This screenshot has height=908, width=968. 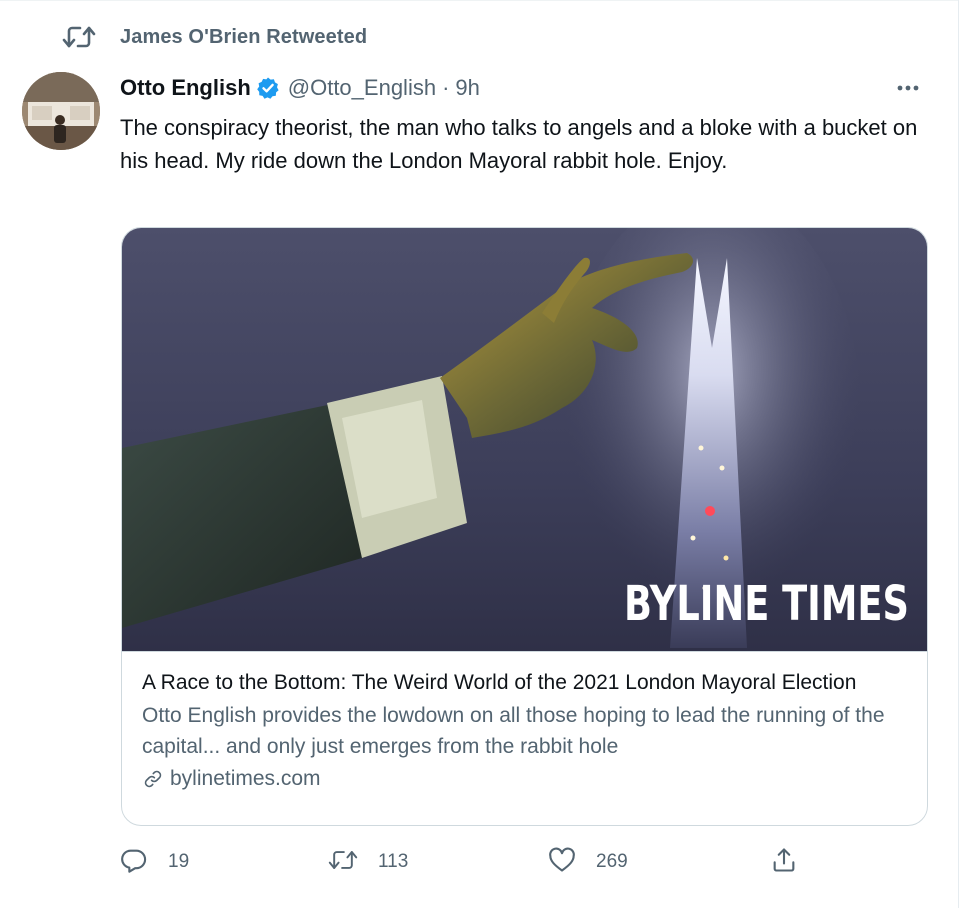 What do you see at coordinates (562, 862) in the screenshot?
I see `heart-icon` at bounding box center [562, 862].